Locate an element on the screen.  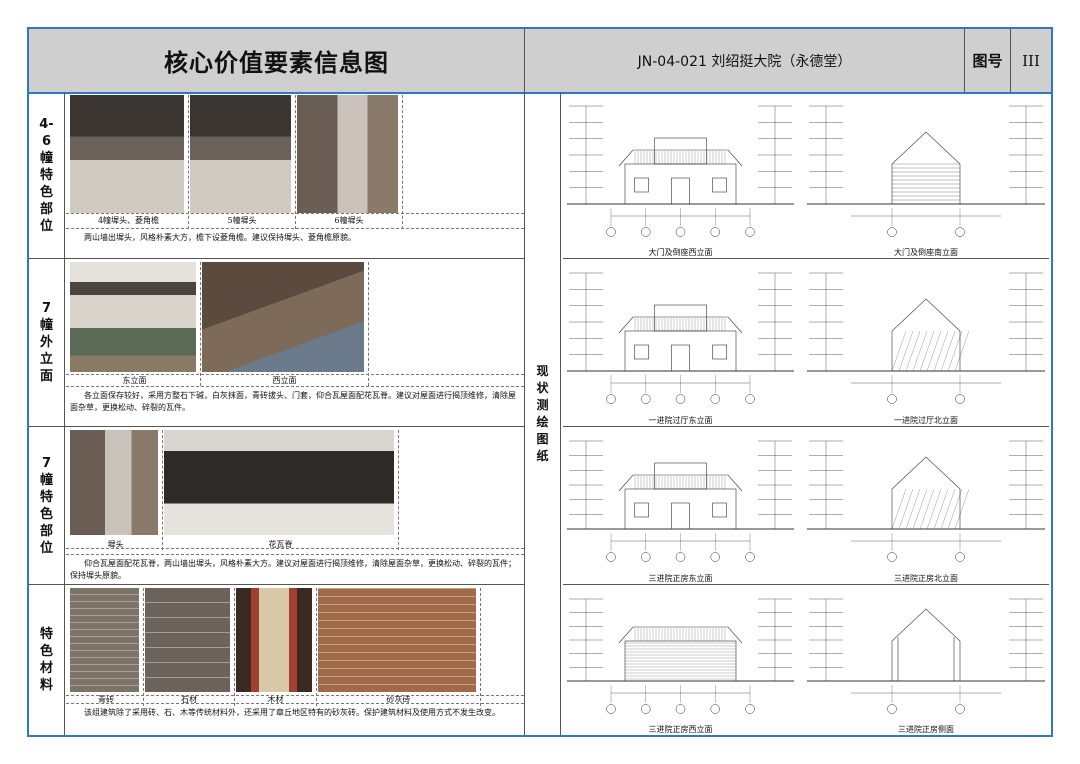
photo-caption: 6幢墀头 is located at coordinates (349, 220).